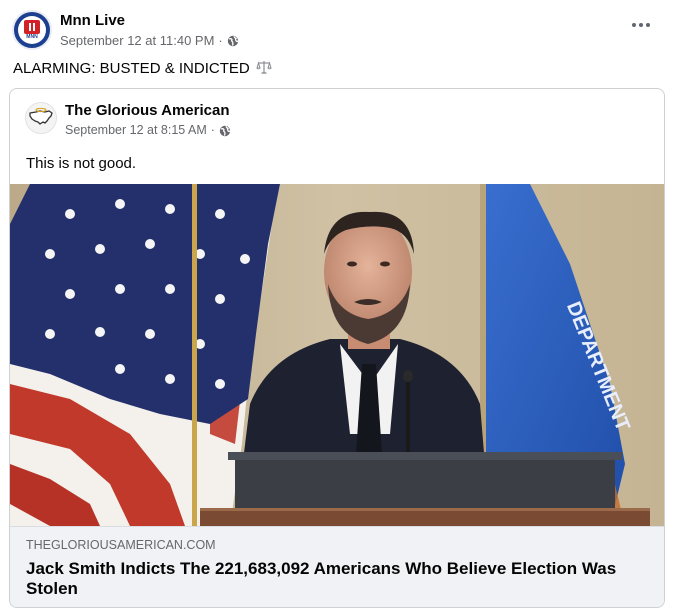 The height and width of the screenshot is (615, 676). Describe the element at coordinates (136, 130) in the screenshot. I see `shared-timestamp: September 12 at 8:15 AM` at that location.